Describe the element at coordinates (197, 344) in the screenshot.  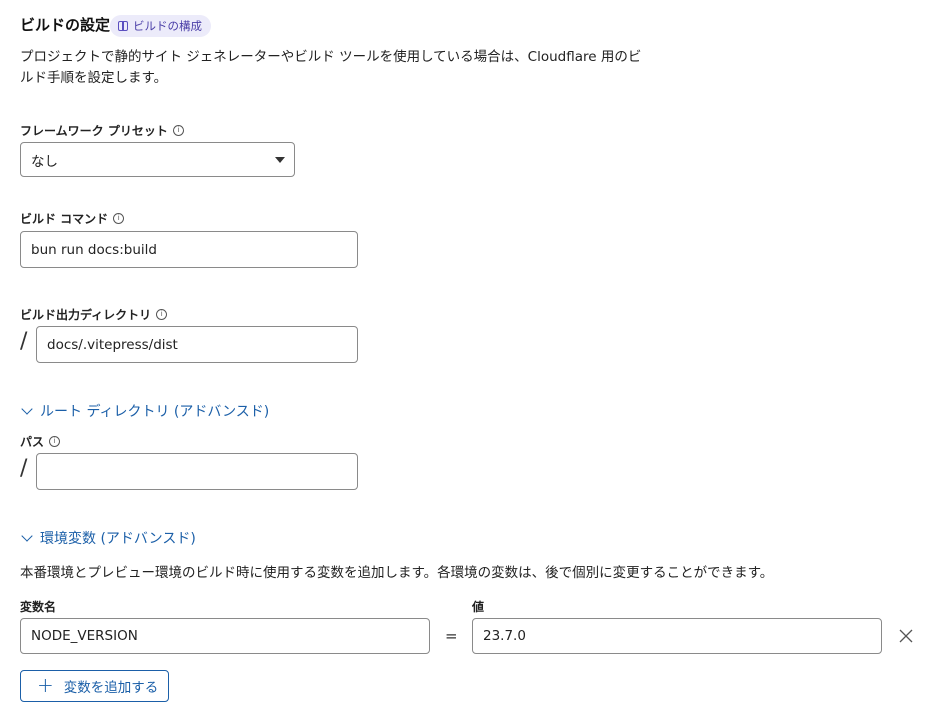
I see `build-output-input: docs/.vitepress/dist` at that location.